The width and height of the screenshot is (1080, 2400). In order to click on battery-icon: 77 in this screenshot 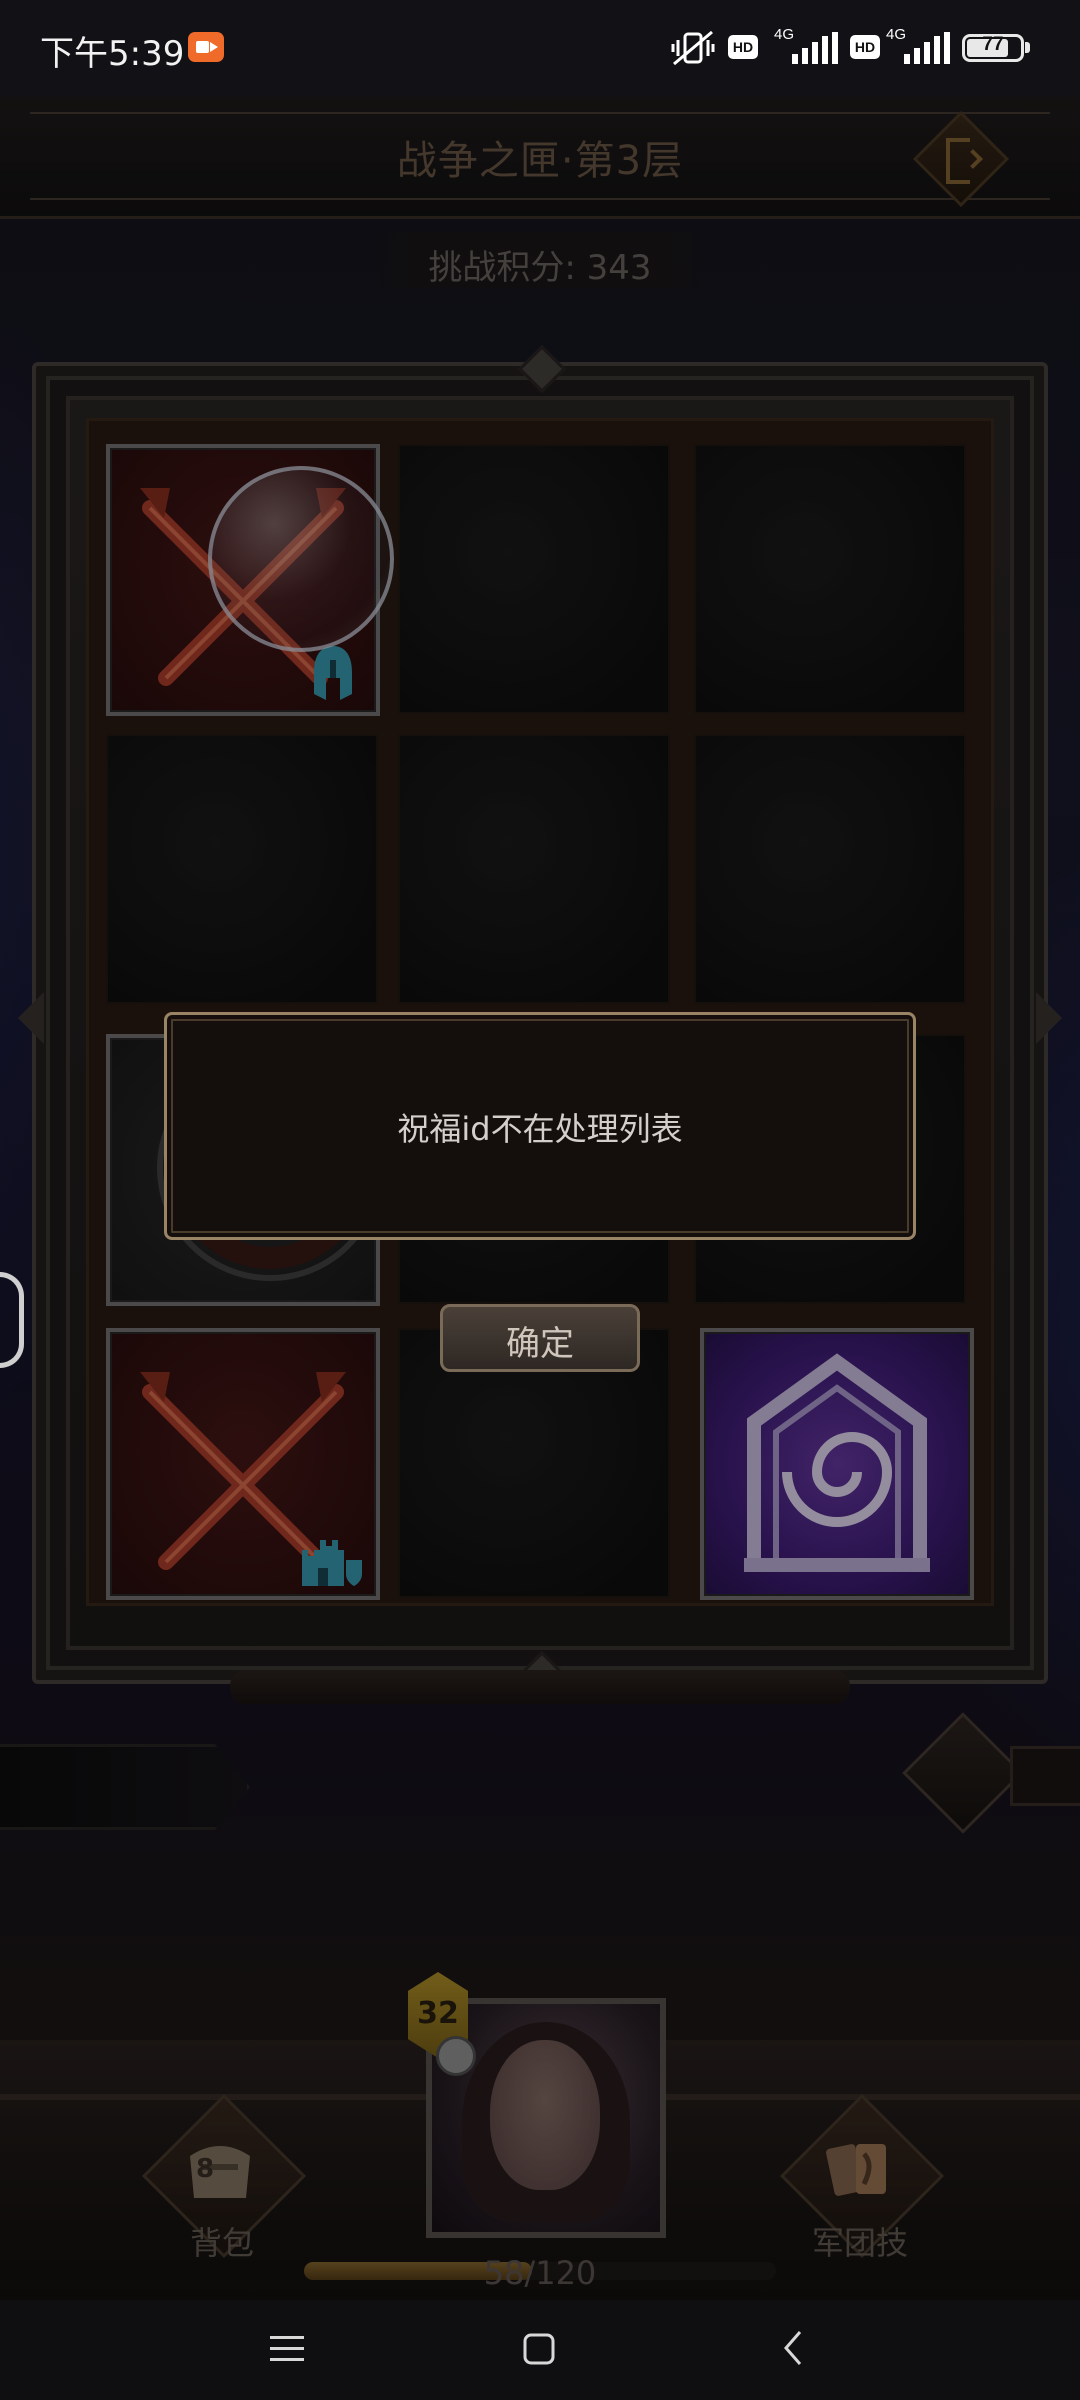, I will do `click(993, 48)`.